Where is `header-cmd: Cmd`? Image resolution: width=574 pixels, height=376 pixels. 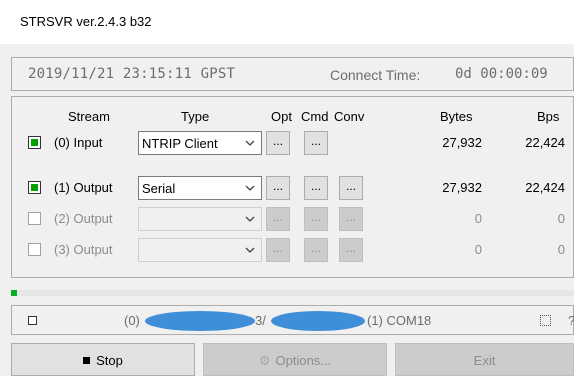 header-cmd: Cmd is located at coordinates (315, 116).